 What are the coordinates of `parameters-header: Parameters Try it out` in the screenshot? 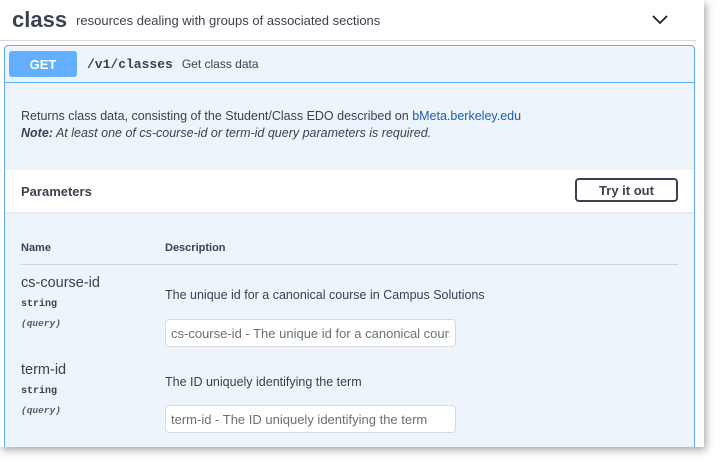 It's located at (349, 191).